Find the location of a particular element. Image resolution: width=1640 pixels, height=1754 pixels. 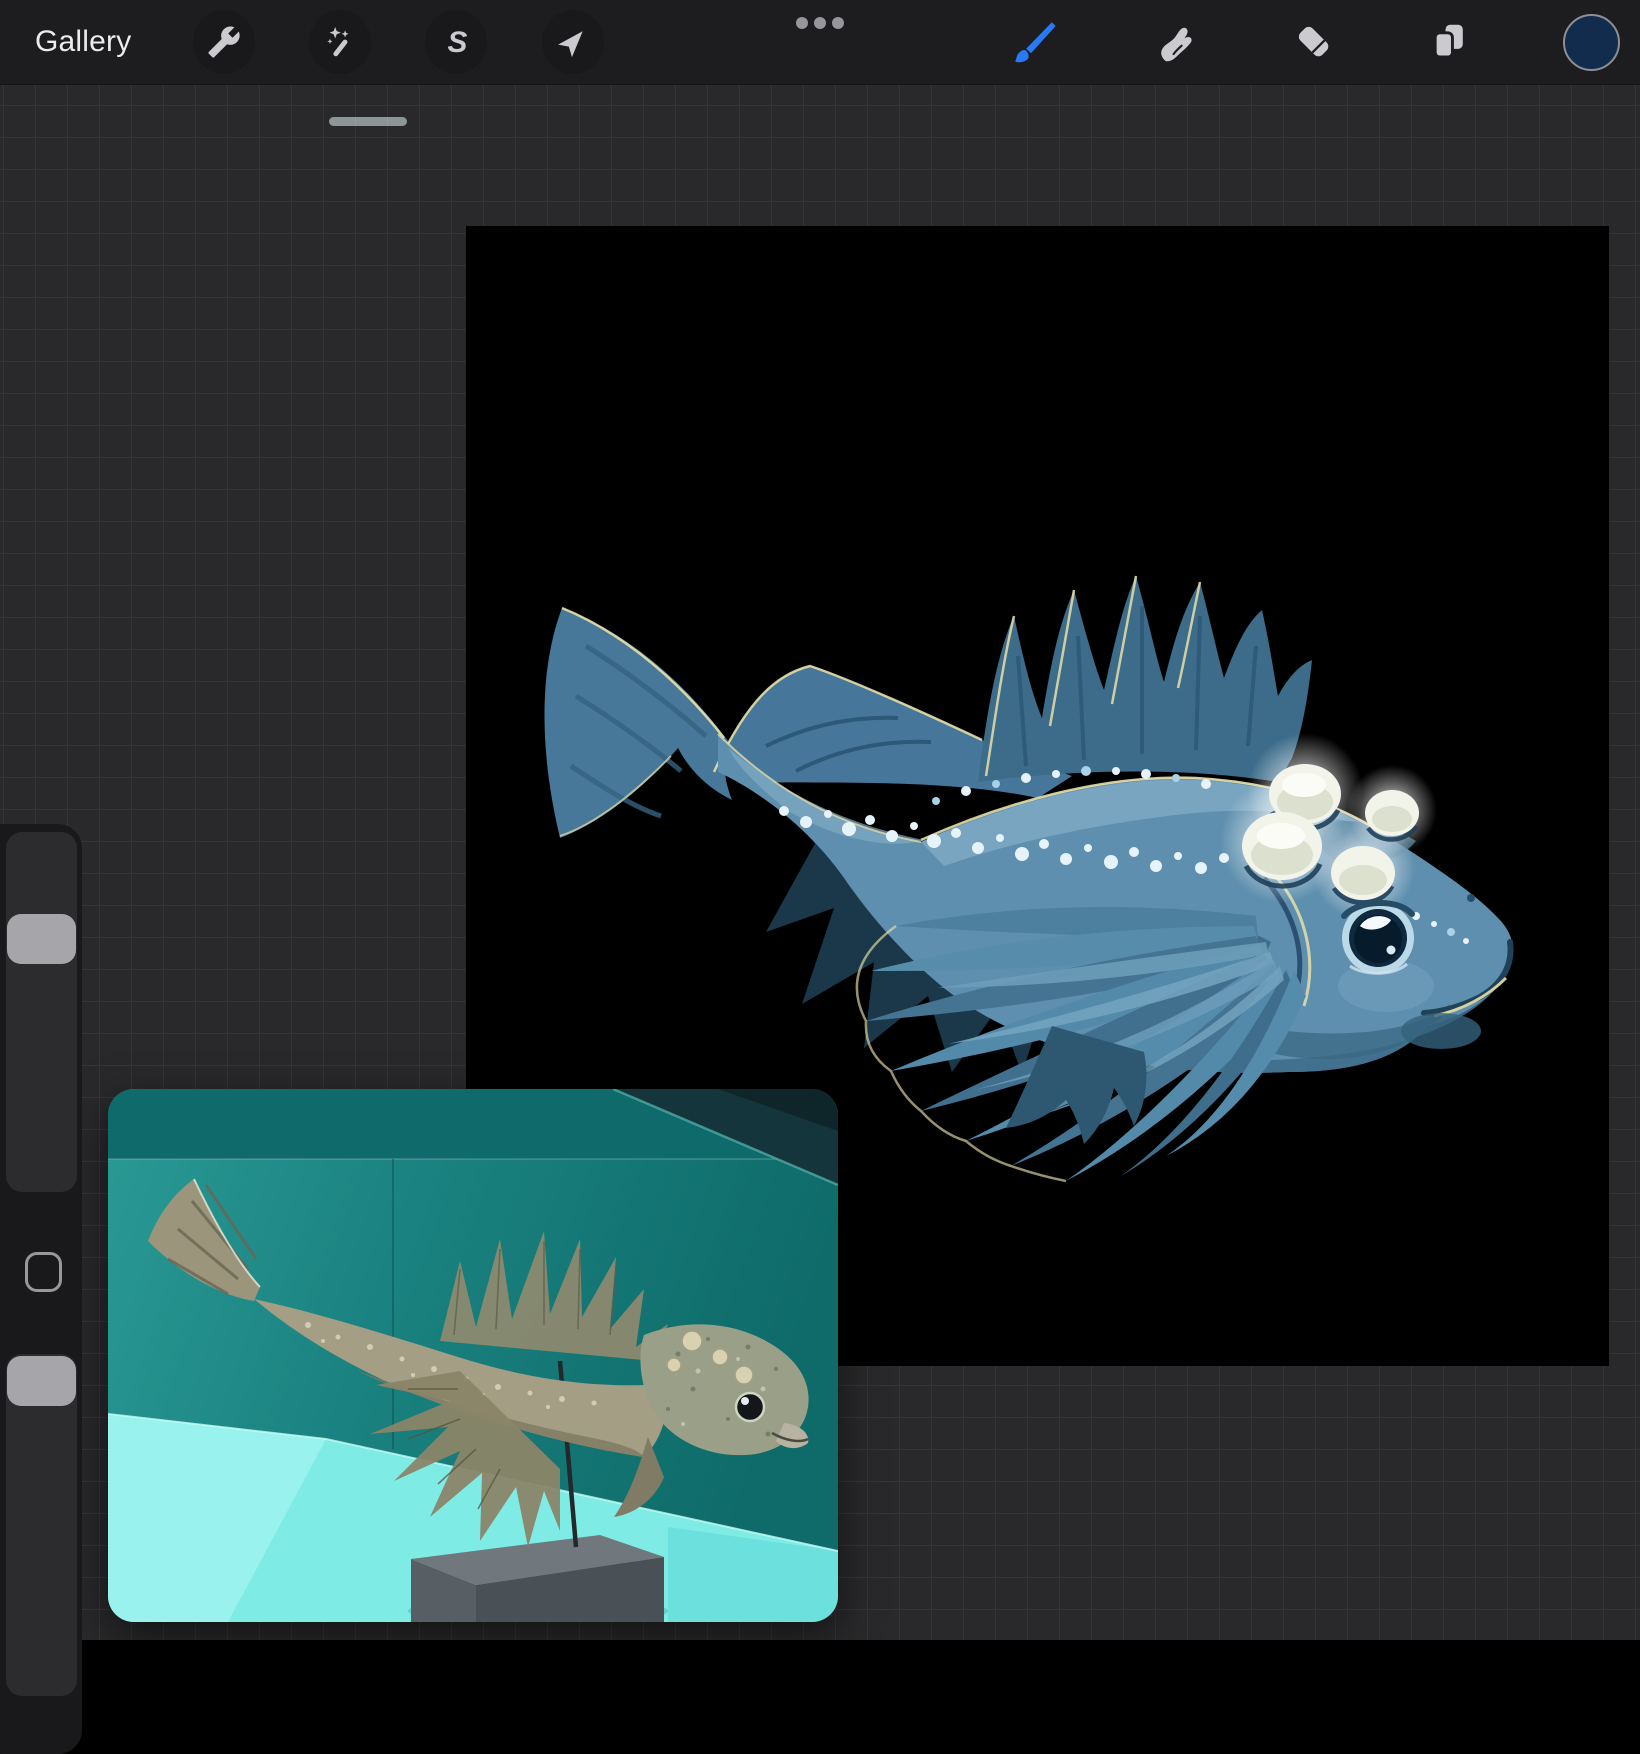

brush-size-handle is located at coordinates (41, 939).